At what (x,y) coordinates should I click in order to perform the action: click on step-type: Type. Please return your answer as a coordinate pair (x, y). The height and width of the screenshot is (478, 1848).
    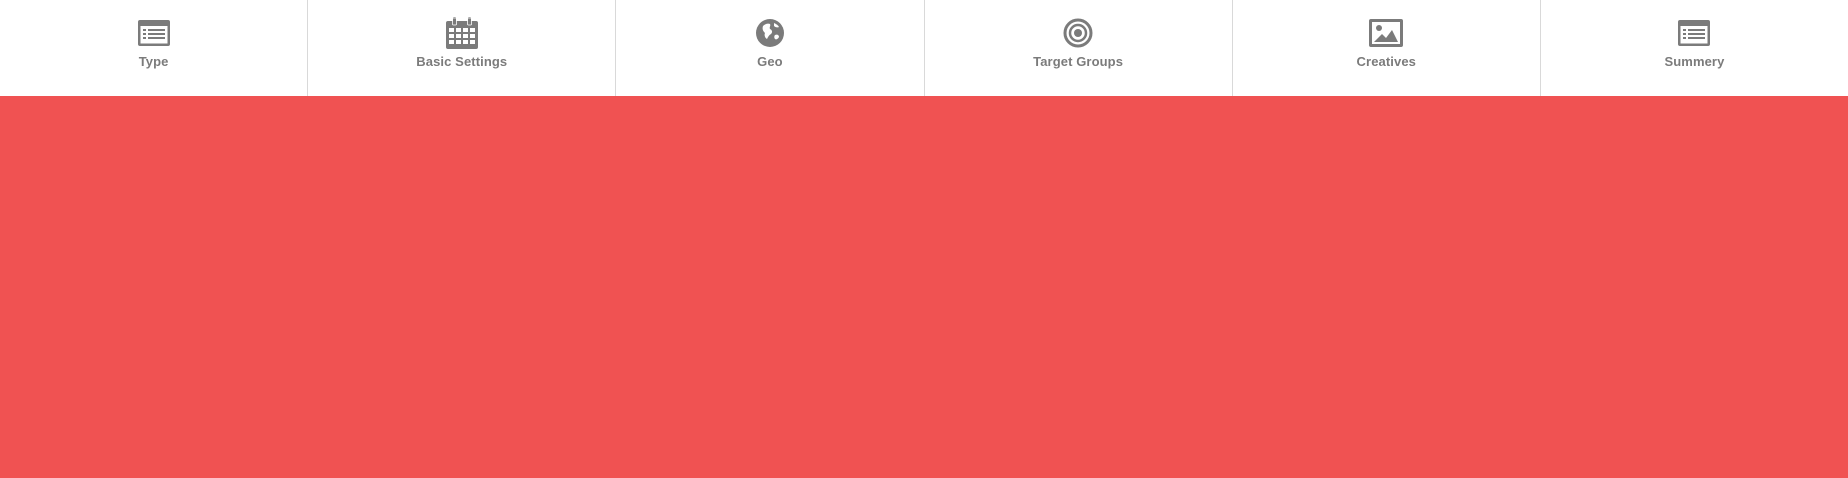
    Looking at the image, I should click on (154, 48).